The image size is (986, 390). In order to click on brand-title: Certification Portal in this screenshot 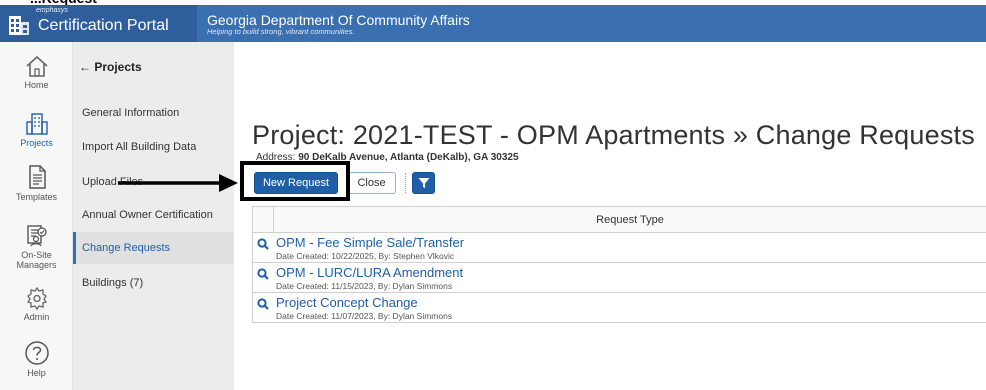, I will do `click(103, 25)`.